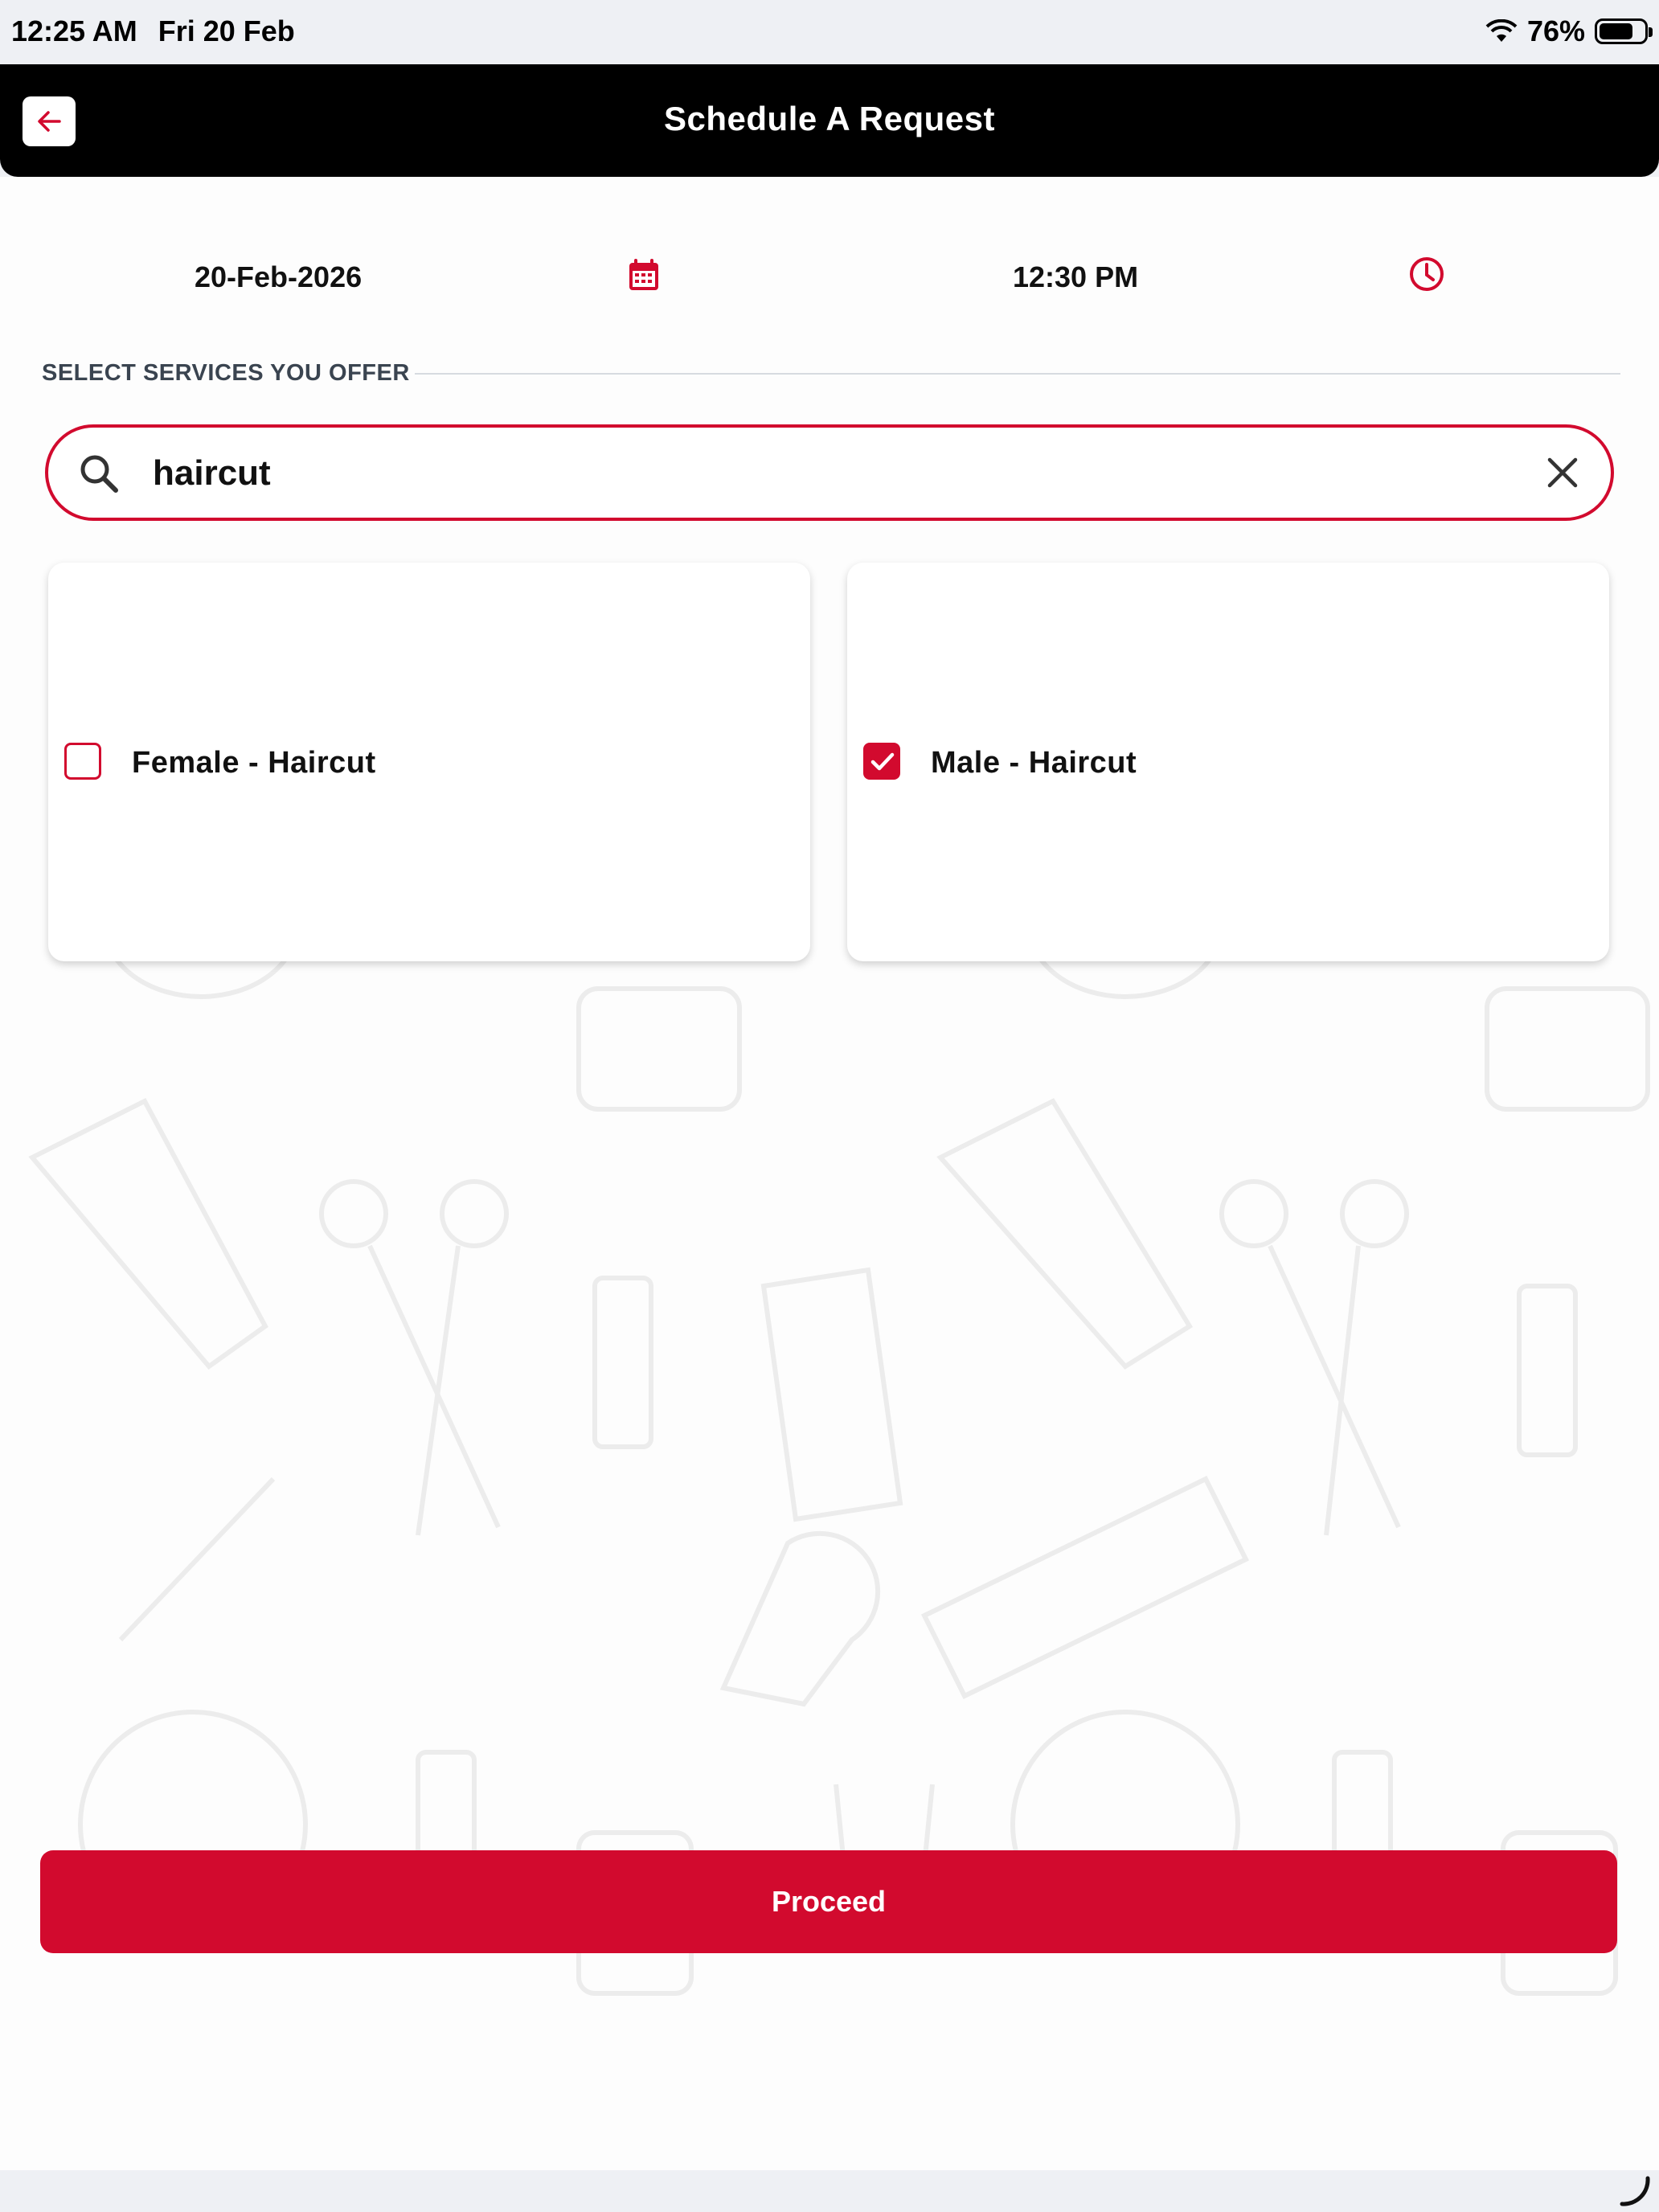  Describe the element at coordinates (1075, 277) in the screenshot. I see `time-value: 12:30 PM` at that location.